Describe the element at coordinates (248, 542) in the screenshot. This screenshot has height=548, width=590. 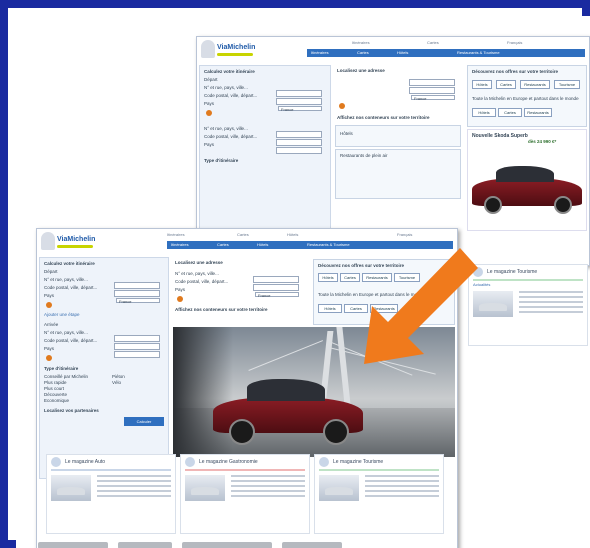
I see `blurred-footer` at that location.